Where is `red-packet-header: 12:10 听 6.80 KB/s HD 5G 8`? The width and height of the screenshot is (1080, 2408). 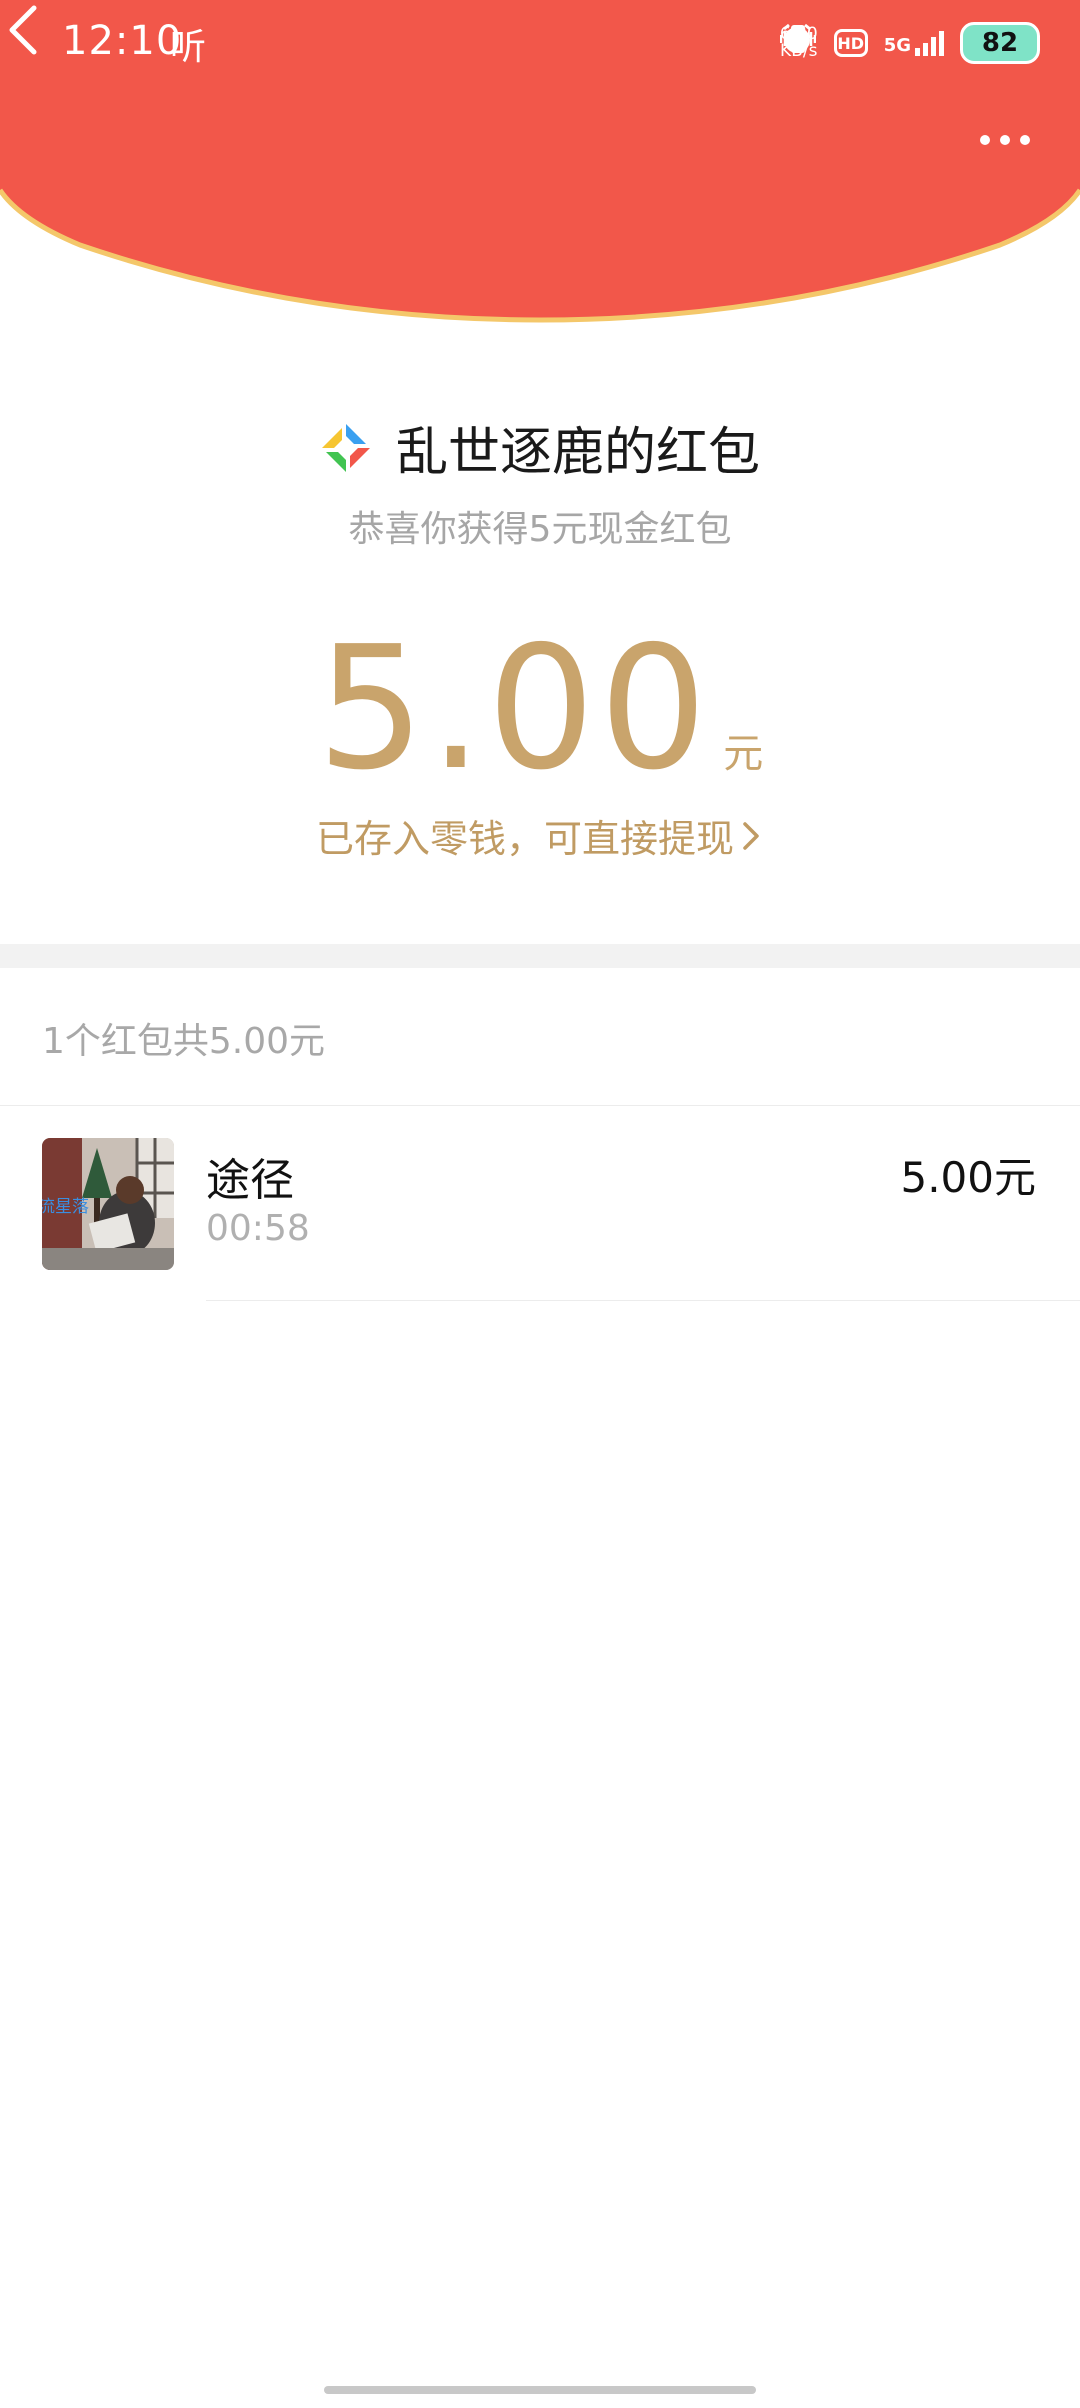 red-packet-header: 12:10 听 6.80 KB/s HD 5G 8 is located at coordinates (540, 170).